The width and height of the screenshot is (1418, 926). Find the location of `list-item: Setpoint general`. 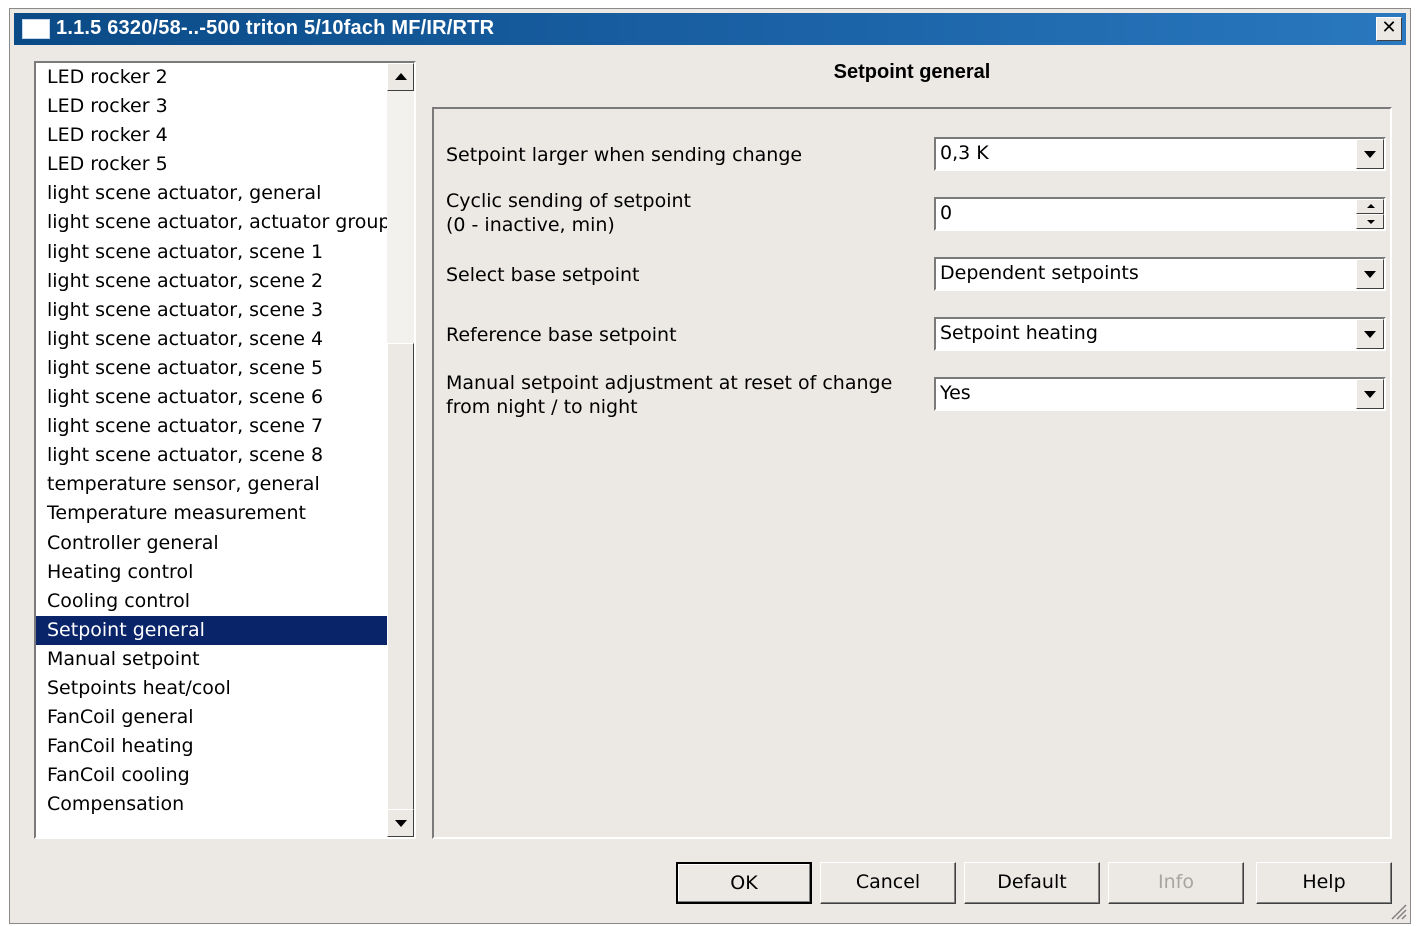

list-item: Setpoint general is located at coordinates (211, 630).